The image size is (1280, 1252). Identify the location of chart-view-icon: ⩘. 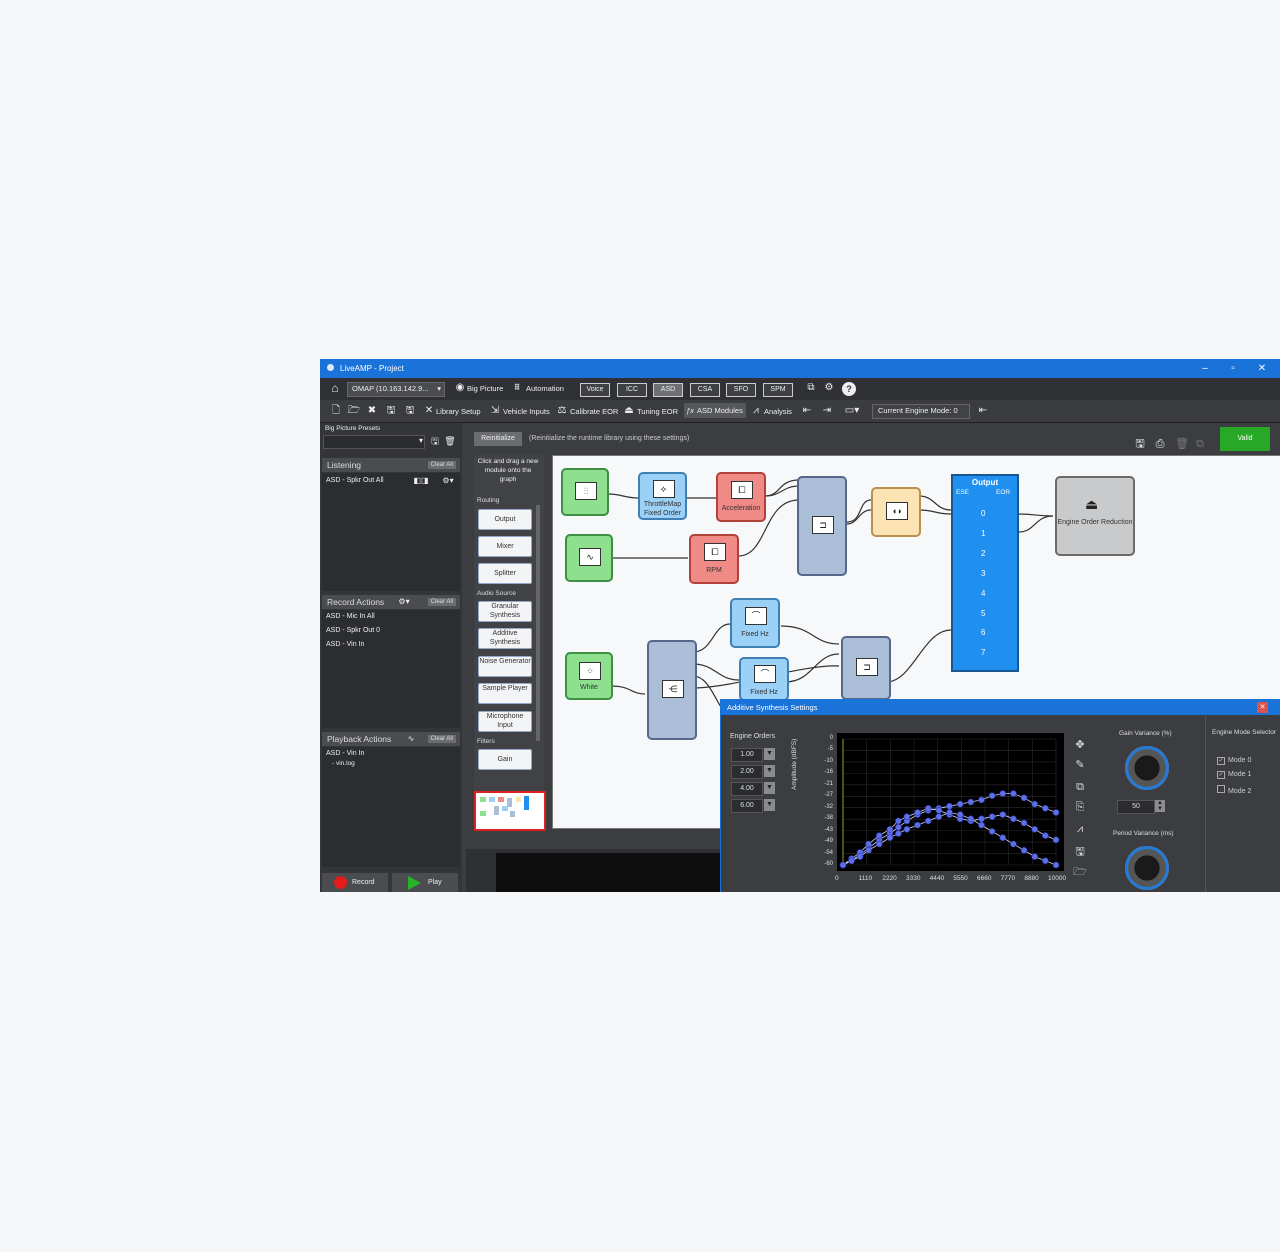
(1080, 829).